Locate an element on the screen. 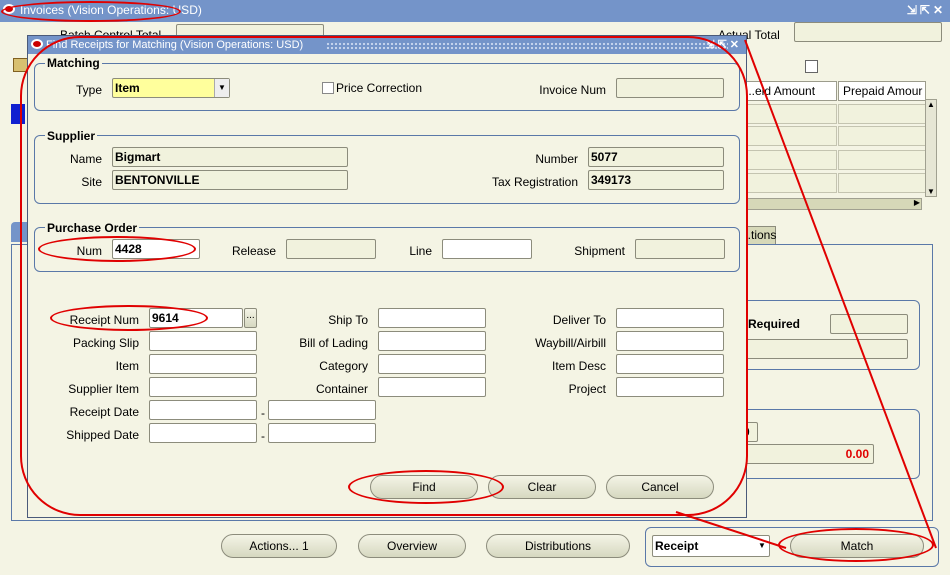 This screenshot has width=950, height=575. required-group is located at coordinates (830, 335).